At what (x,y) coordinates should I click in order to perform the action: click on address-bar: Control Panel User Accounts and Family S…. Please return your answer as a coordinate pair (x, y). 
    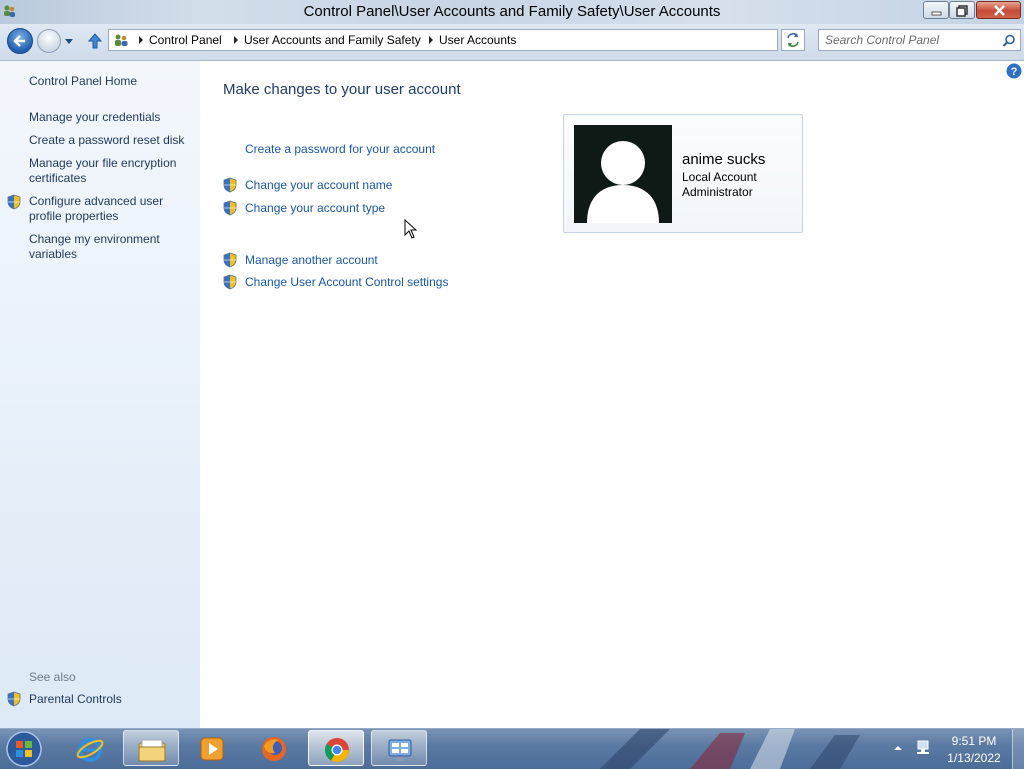
    Looking at the image, I should click on (493, 40).